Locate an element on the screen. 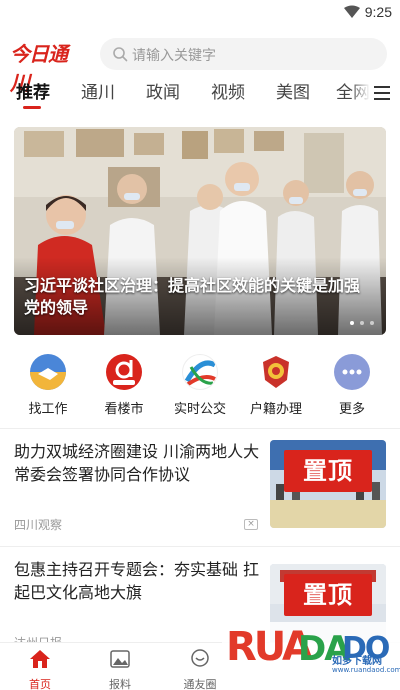 The height and width of the screenshot is (690, 400). hero-caption: 习近平谈社区治理：提高社区效能的关键是加强党的领导 is located at coordinates (192, 296).